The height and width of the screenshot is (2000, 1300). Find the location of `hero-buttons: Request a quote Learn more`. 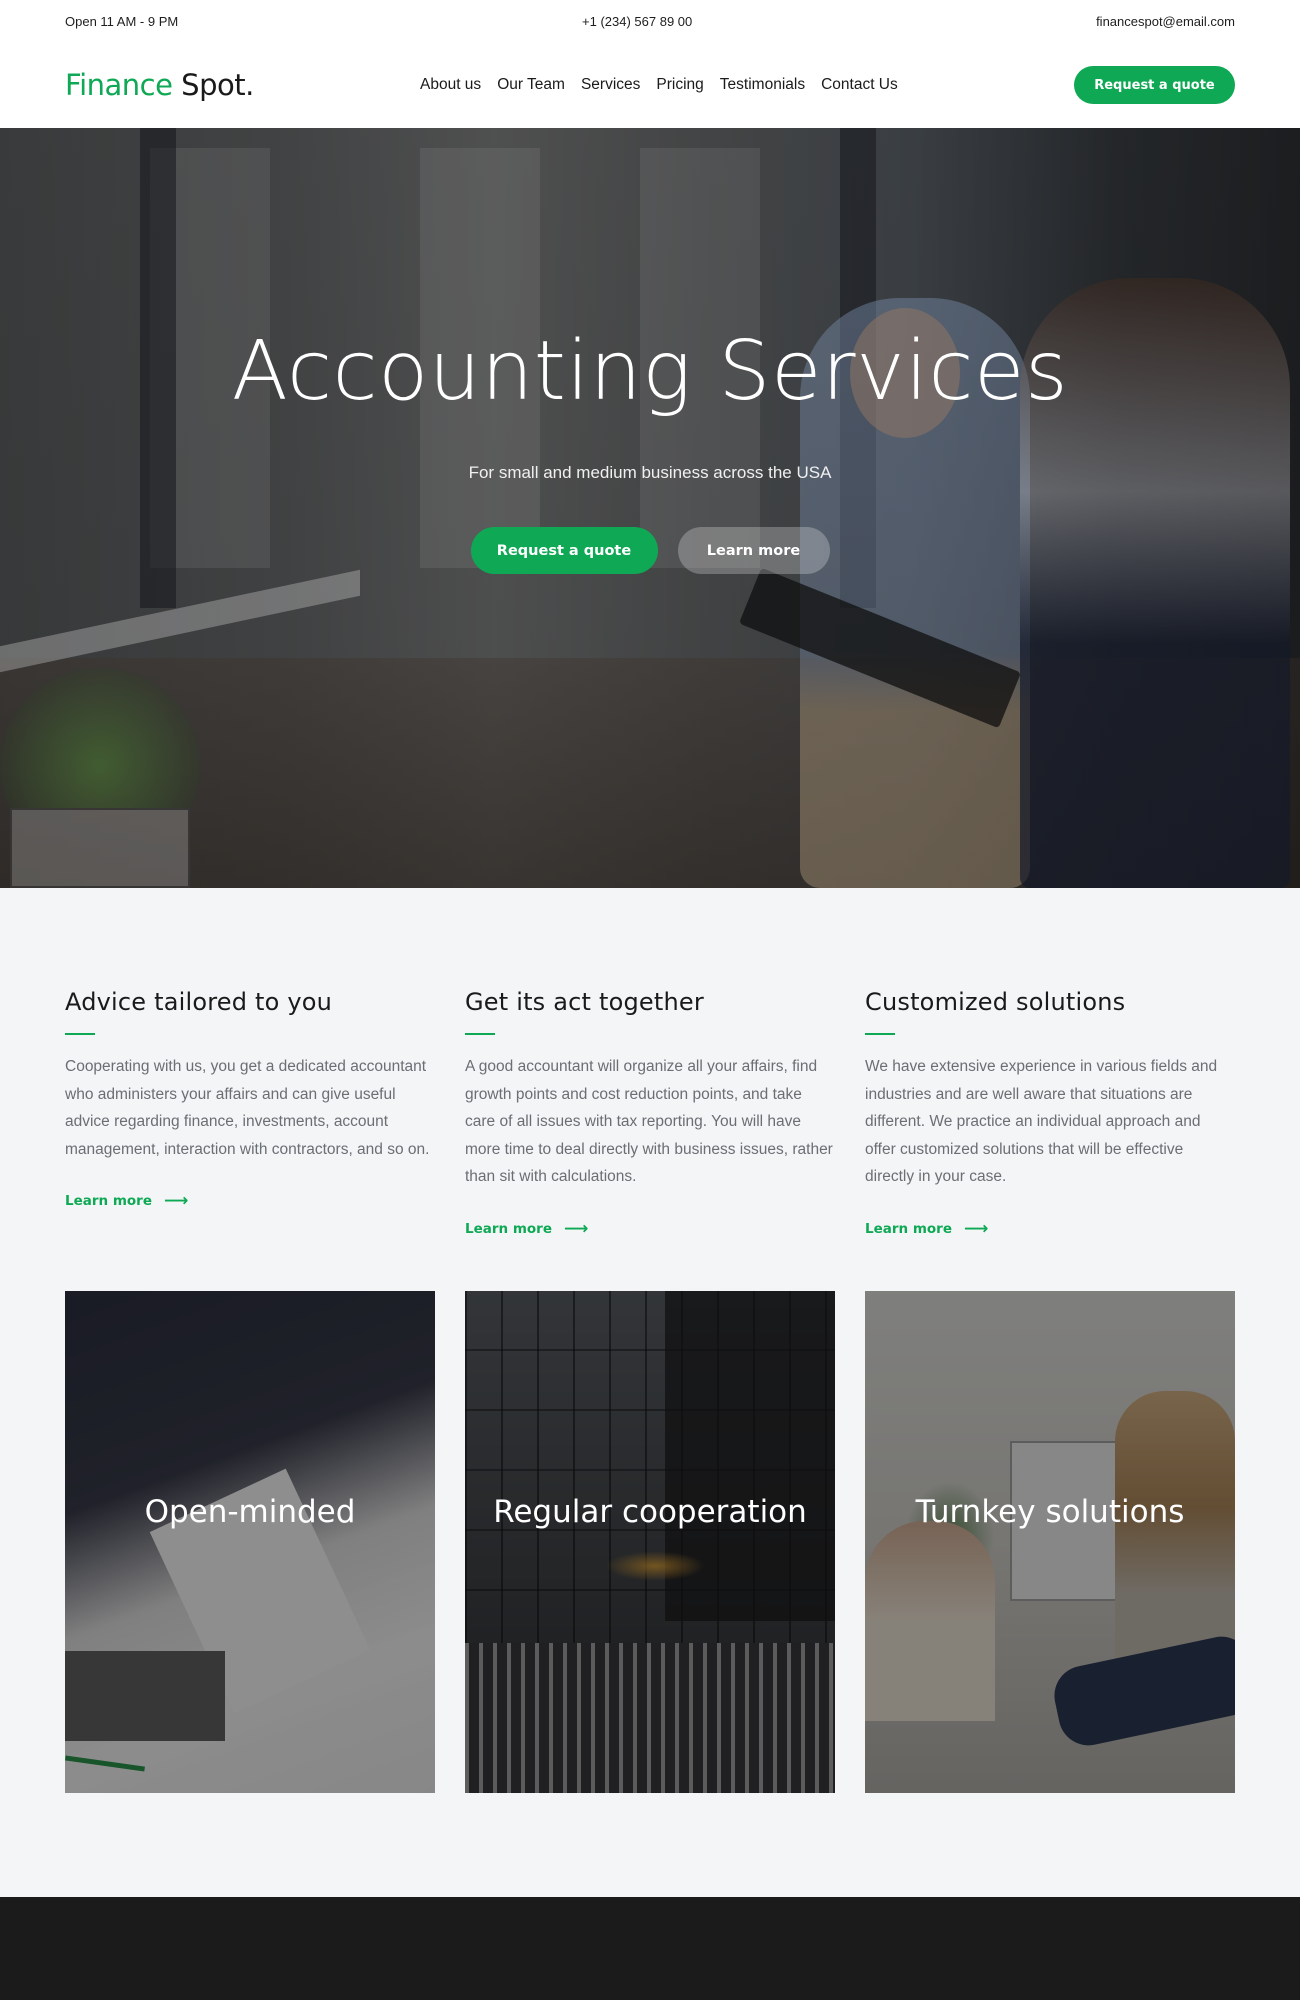

hero-buttons: Request a quote Learn more is located at coordinates (650, 550).